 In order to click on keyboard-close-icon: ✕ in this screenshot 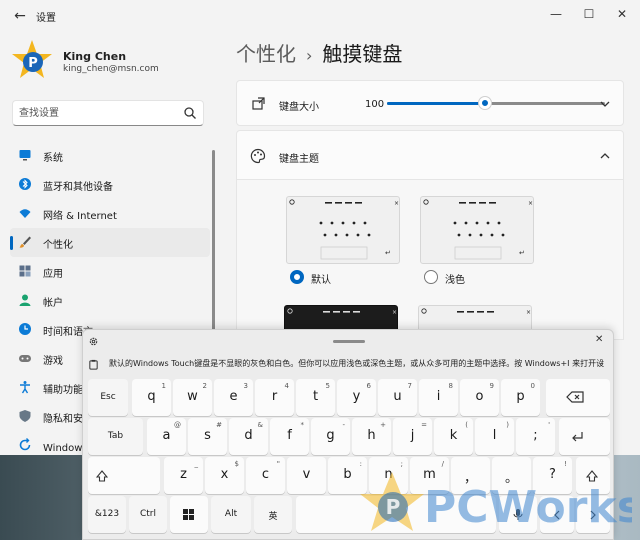, I will do `click(599, 339)`.